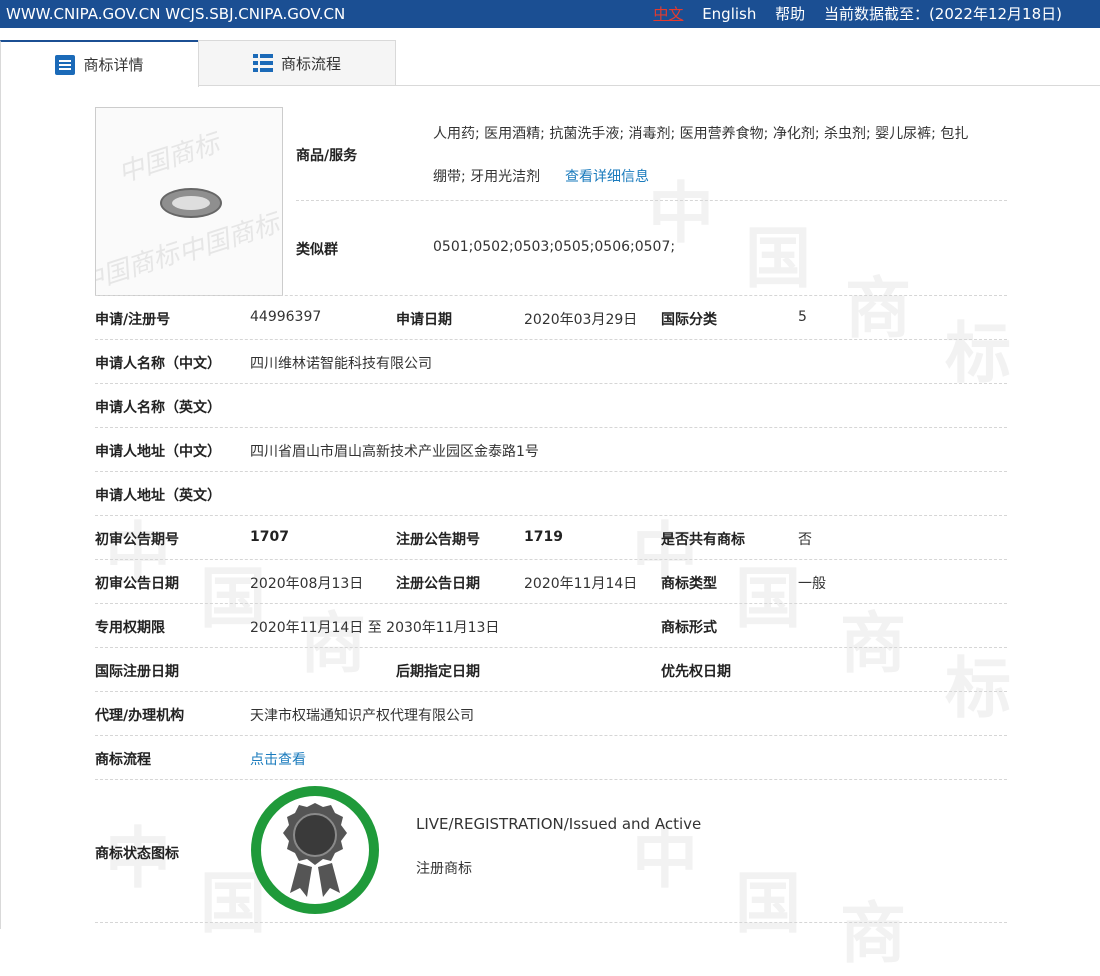  I want to click on tab-trademark-process: 商标流程, so click(297, 62).